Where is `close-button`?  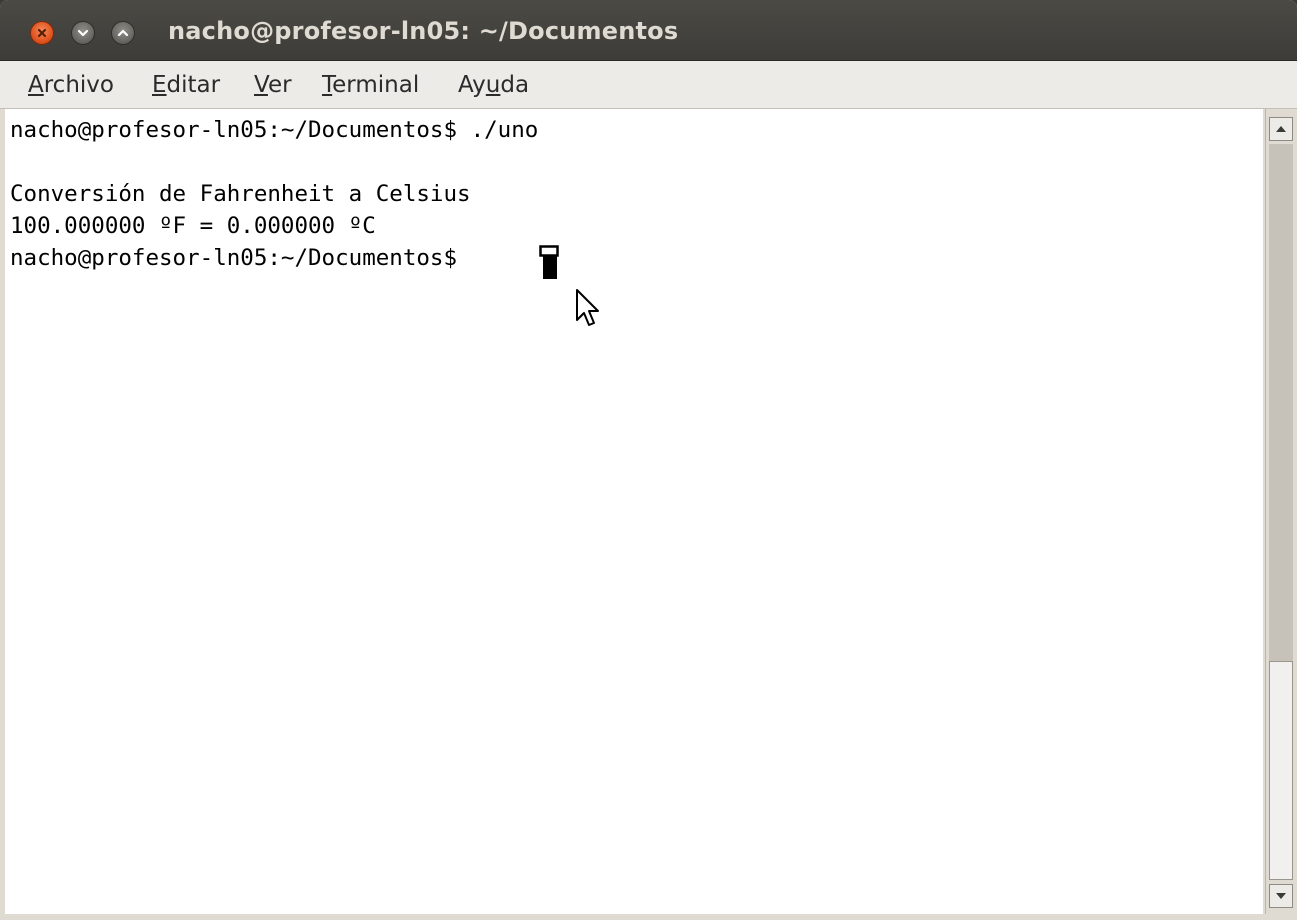 close-button is located at coordinates (42, 33).